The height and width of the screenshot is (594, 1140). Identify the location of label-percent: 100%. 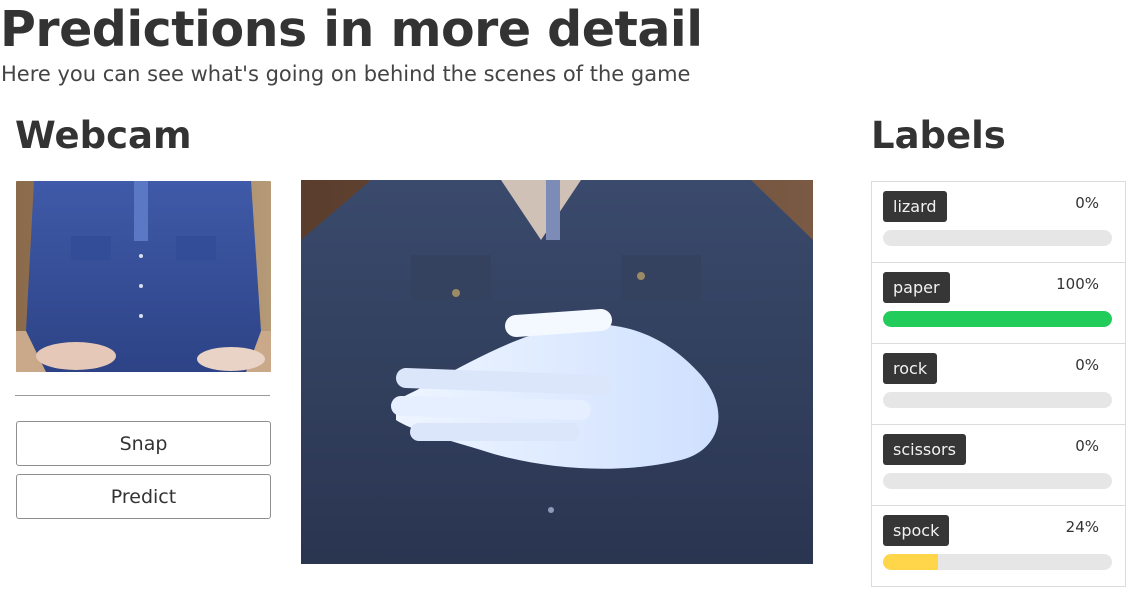
(1077, 284).